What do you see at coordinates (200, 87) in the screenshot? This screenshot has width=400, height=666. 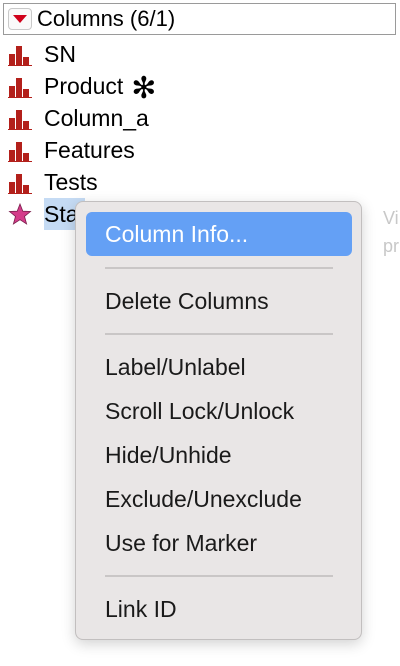 I see `column-item-product: Product ✻` at bounding box center [200, 87].